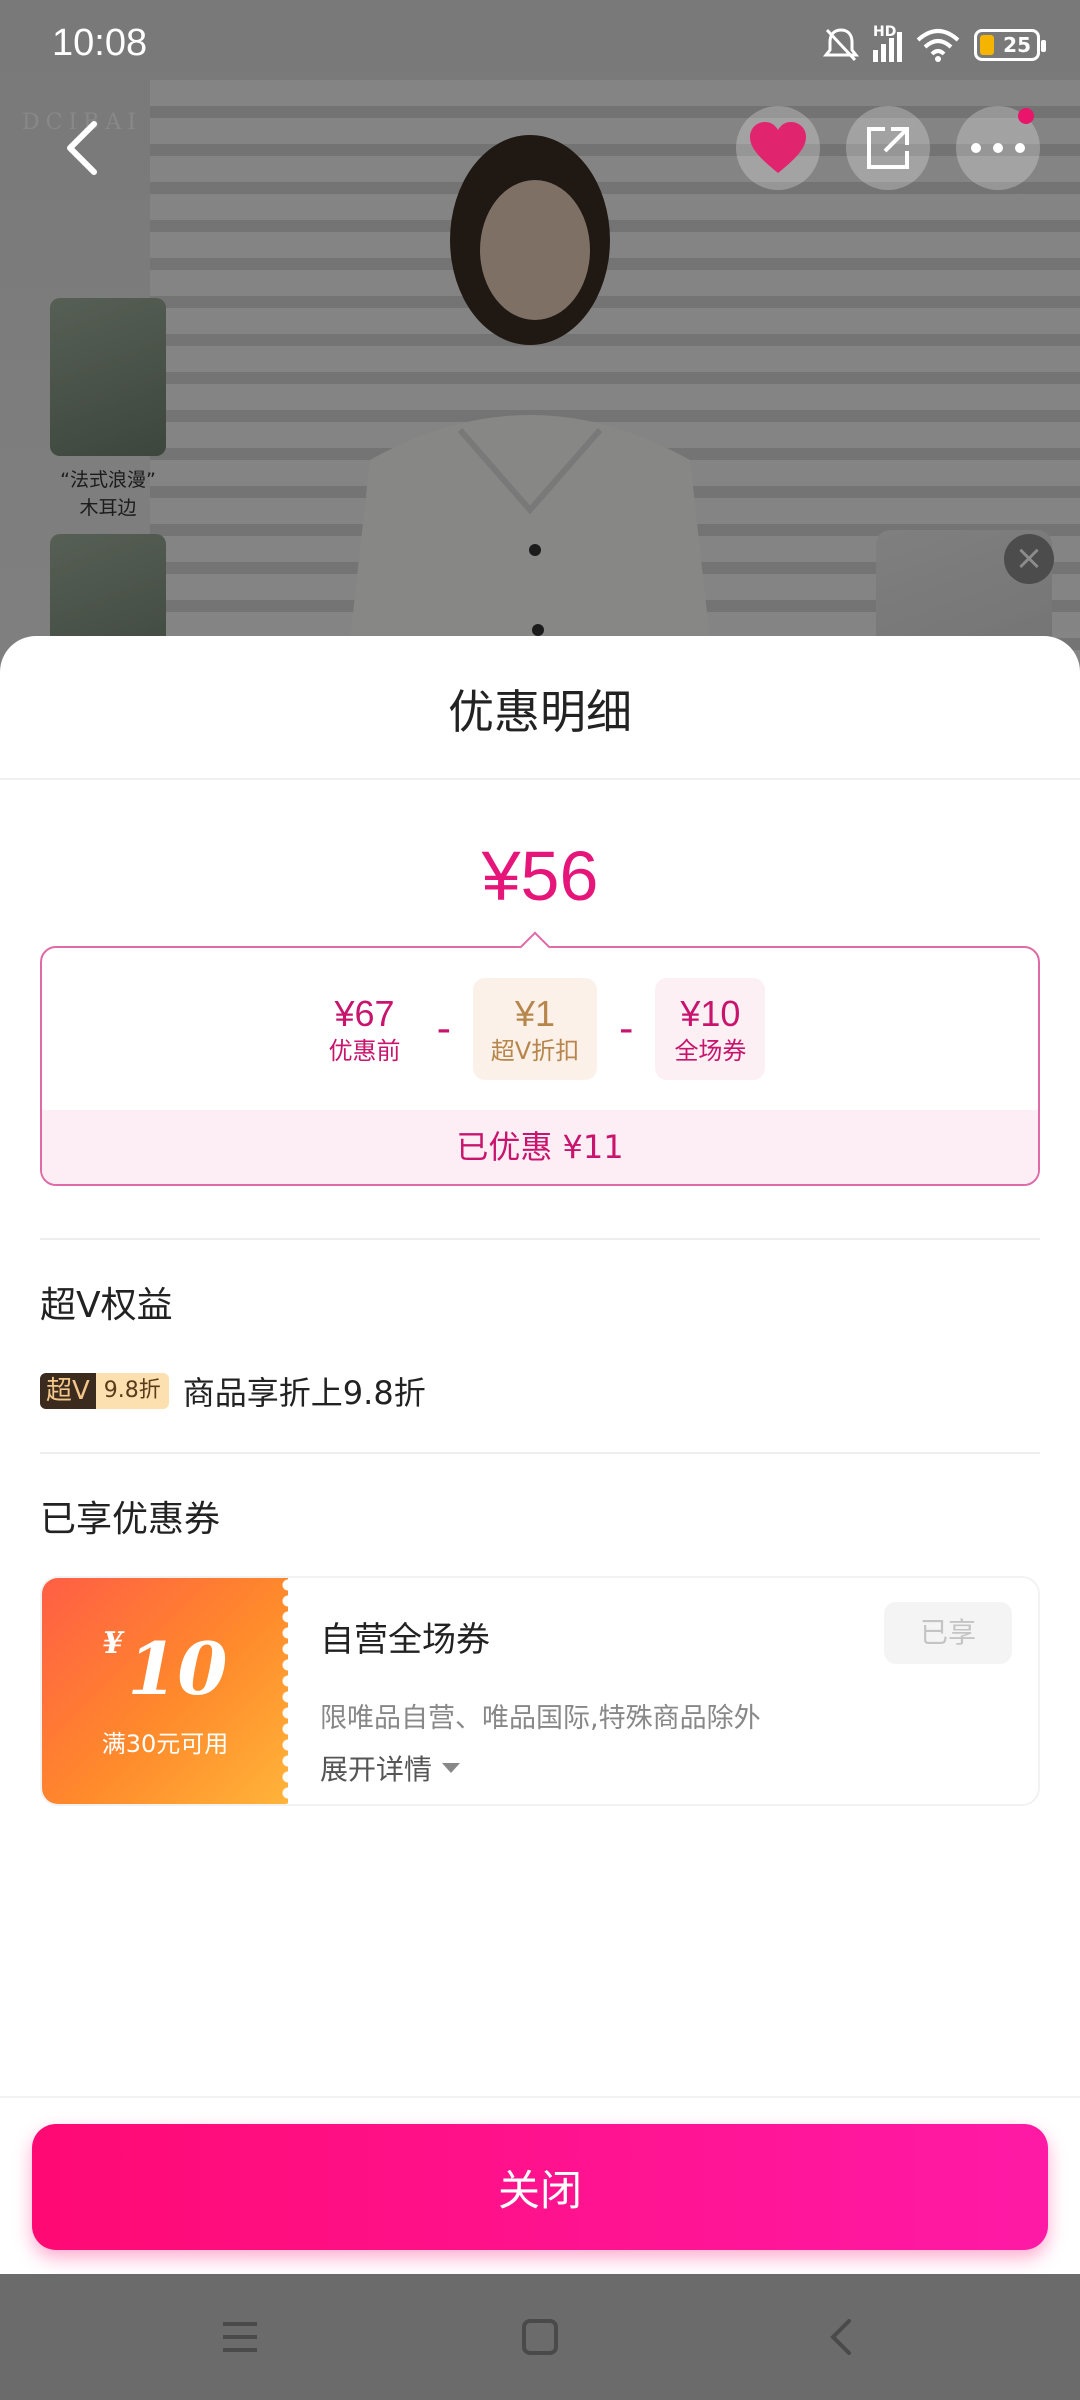 The height and width of the screenshot is (2400, 1080). I want to click on coupon-name: 自营全场券, so click(405, 1640).